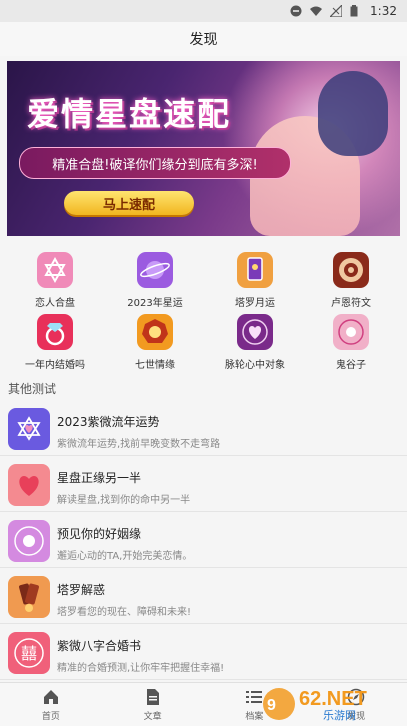 The height and width of the screenshot is (726, 407). Describe the element at coordinates (351, 270) in the screenshot. I see `rune-emblem-icon` at that location.